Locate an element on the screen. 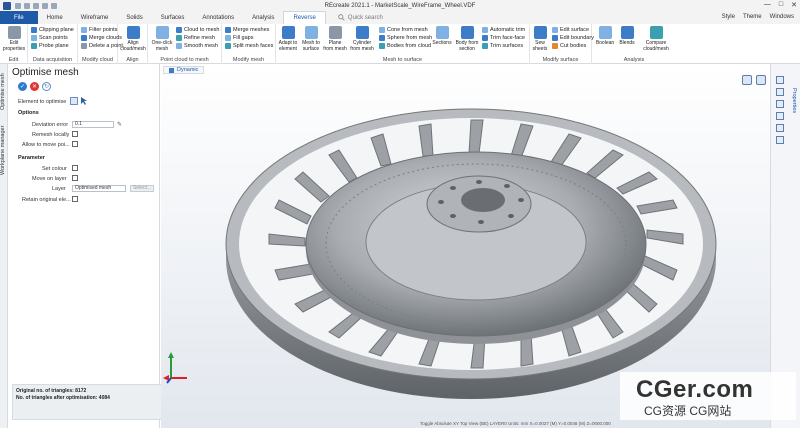  bodies-from-cloud-button: Bodies from cloud is located at coordinates (405, 46).